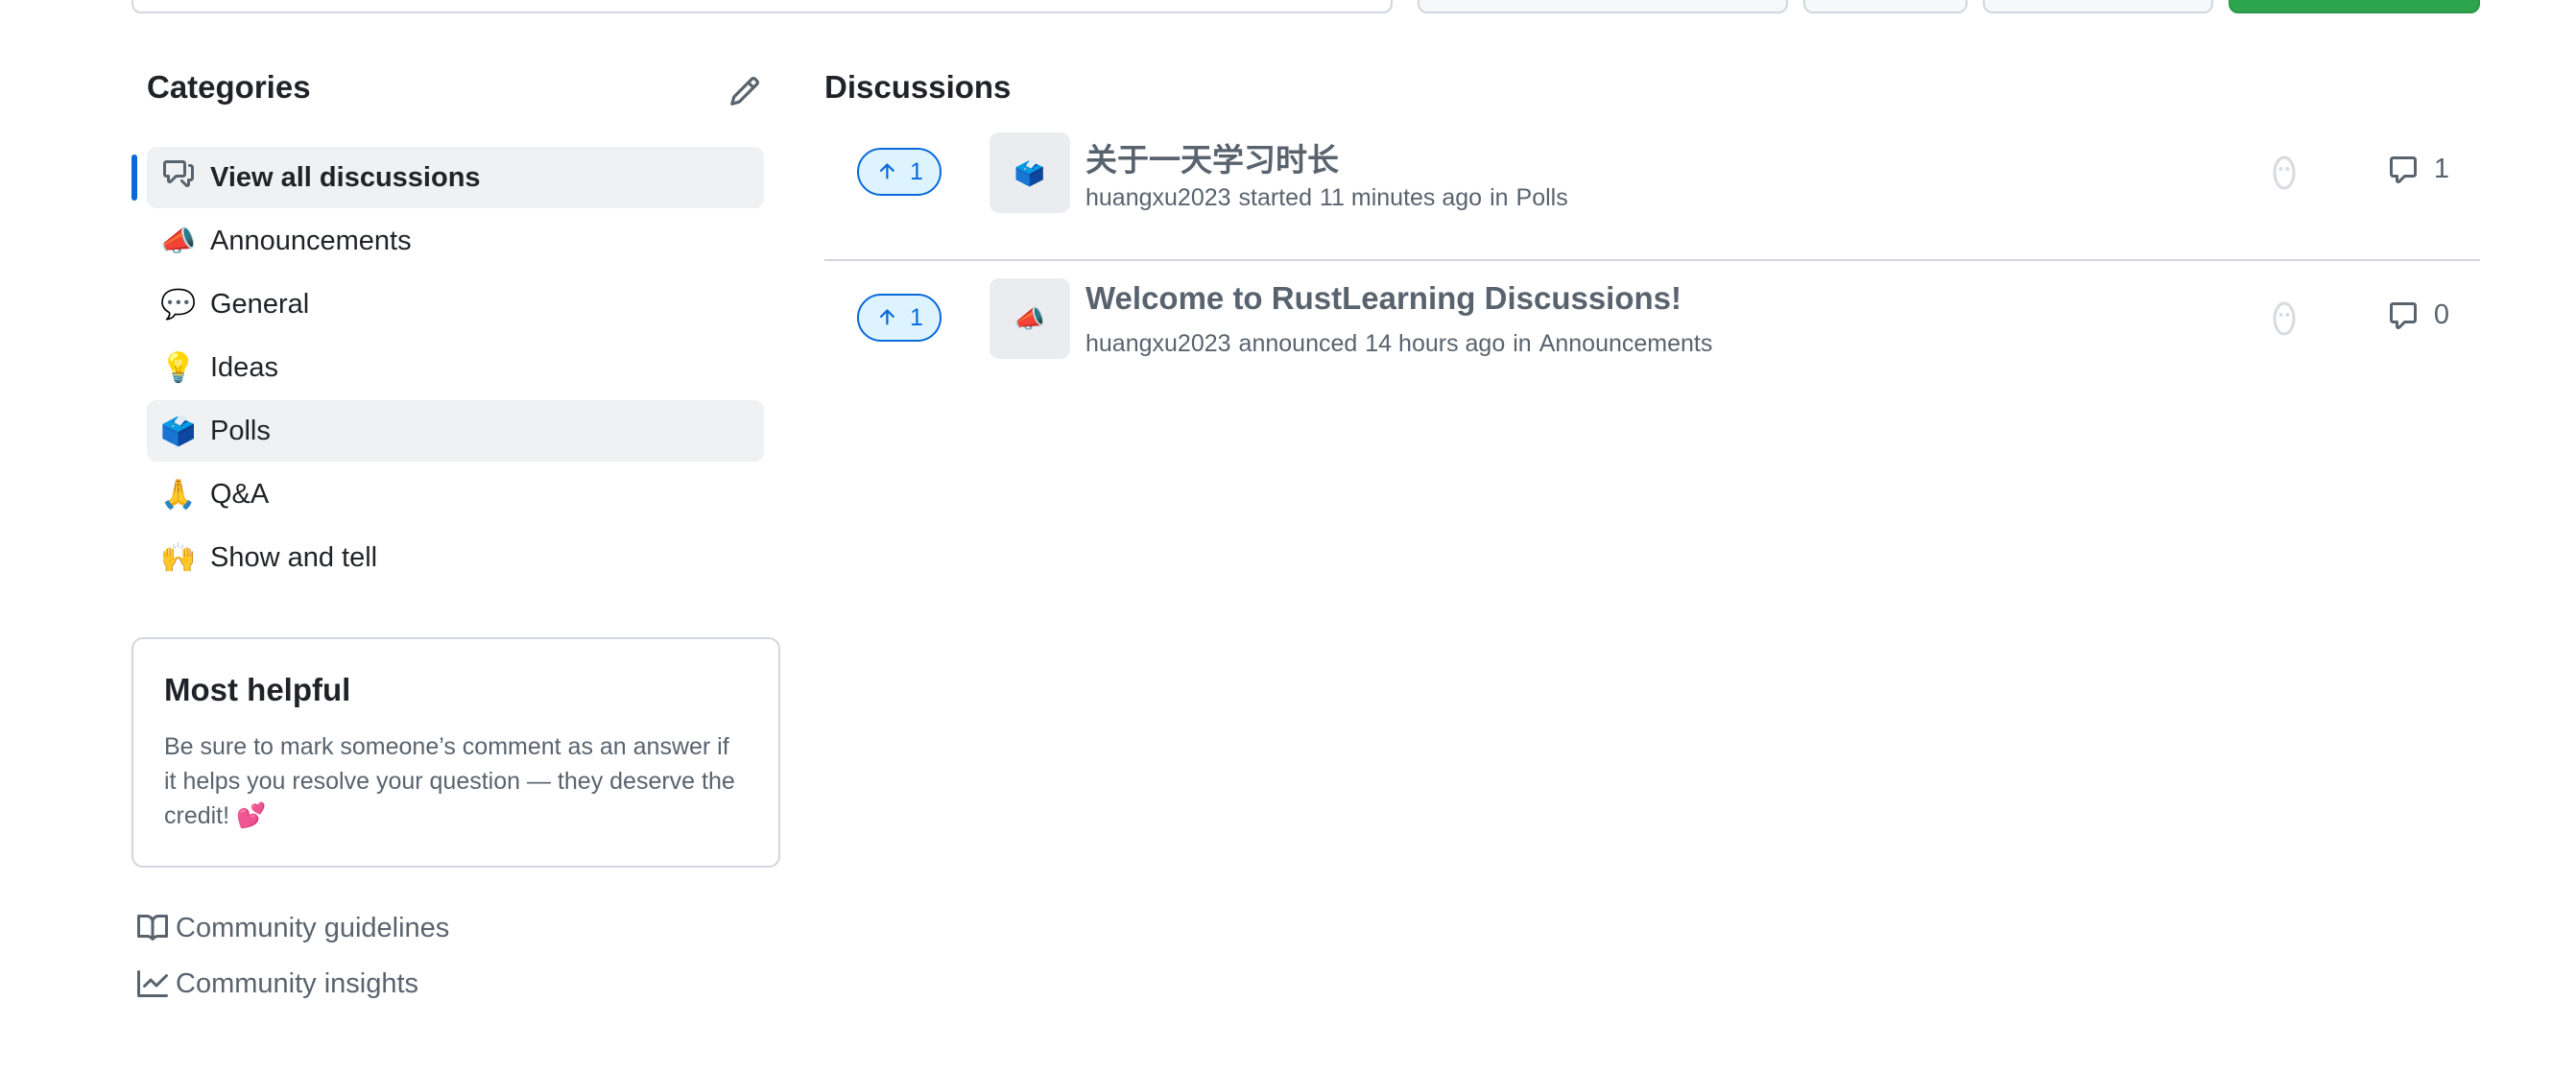 This screenshot has height=1073, width=2576. Describe the element at coordinates (1435, 343) in the screenshot. I see `timestamp: 14 hours ago` at that location.